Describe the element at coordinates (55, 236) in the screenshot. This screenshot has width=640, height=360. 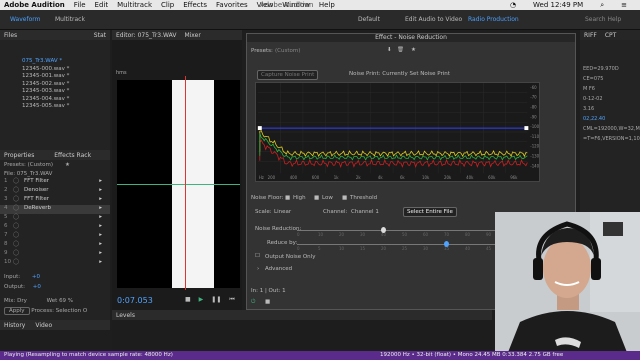
I see `effect-slot: 7 ◯ ▸` at that location.